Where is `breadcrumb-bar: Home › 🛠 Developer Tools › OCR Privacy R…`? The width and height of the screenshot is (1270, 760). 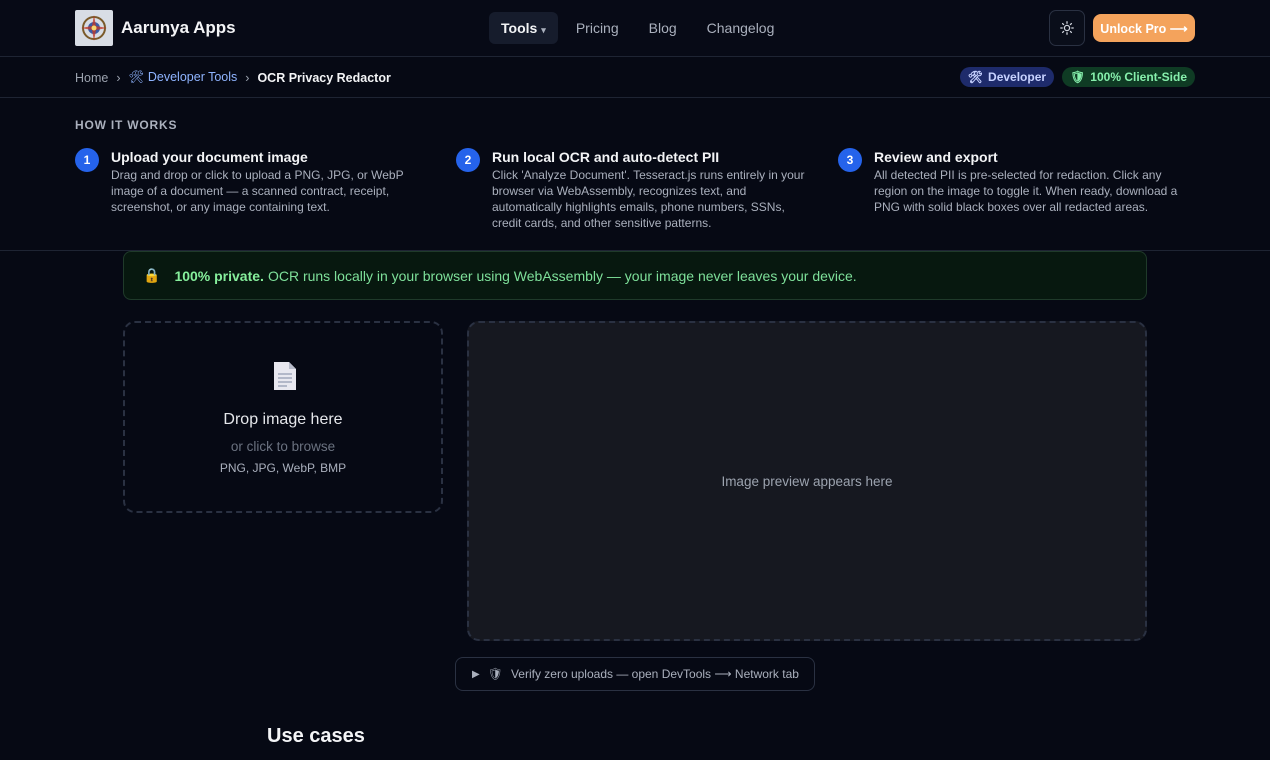
breadcrumb-bar: Home › 🛠 Developer Tools › OCR Privacy R… is located at coordinates (635, 77).